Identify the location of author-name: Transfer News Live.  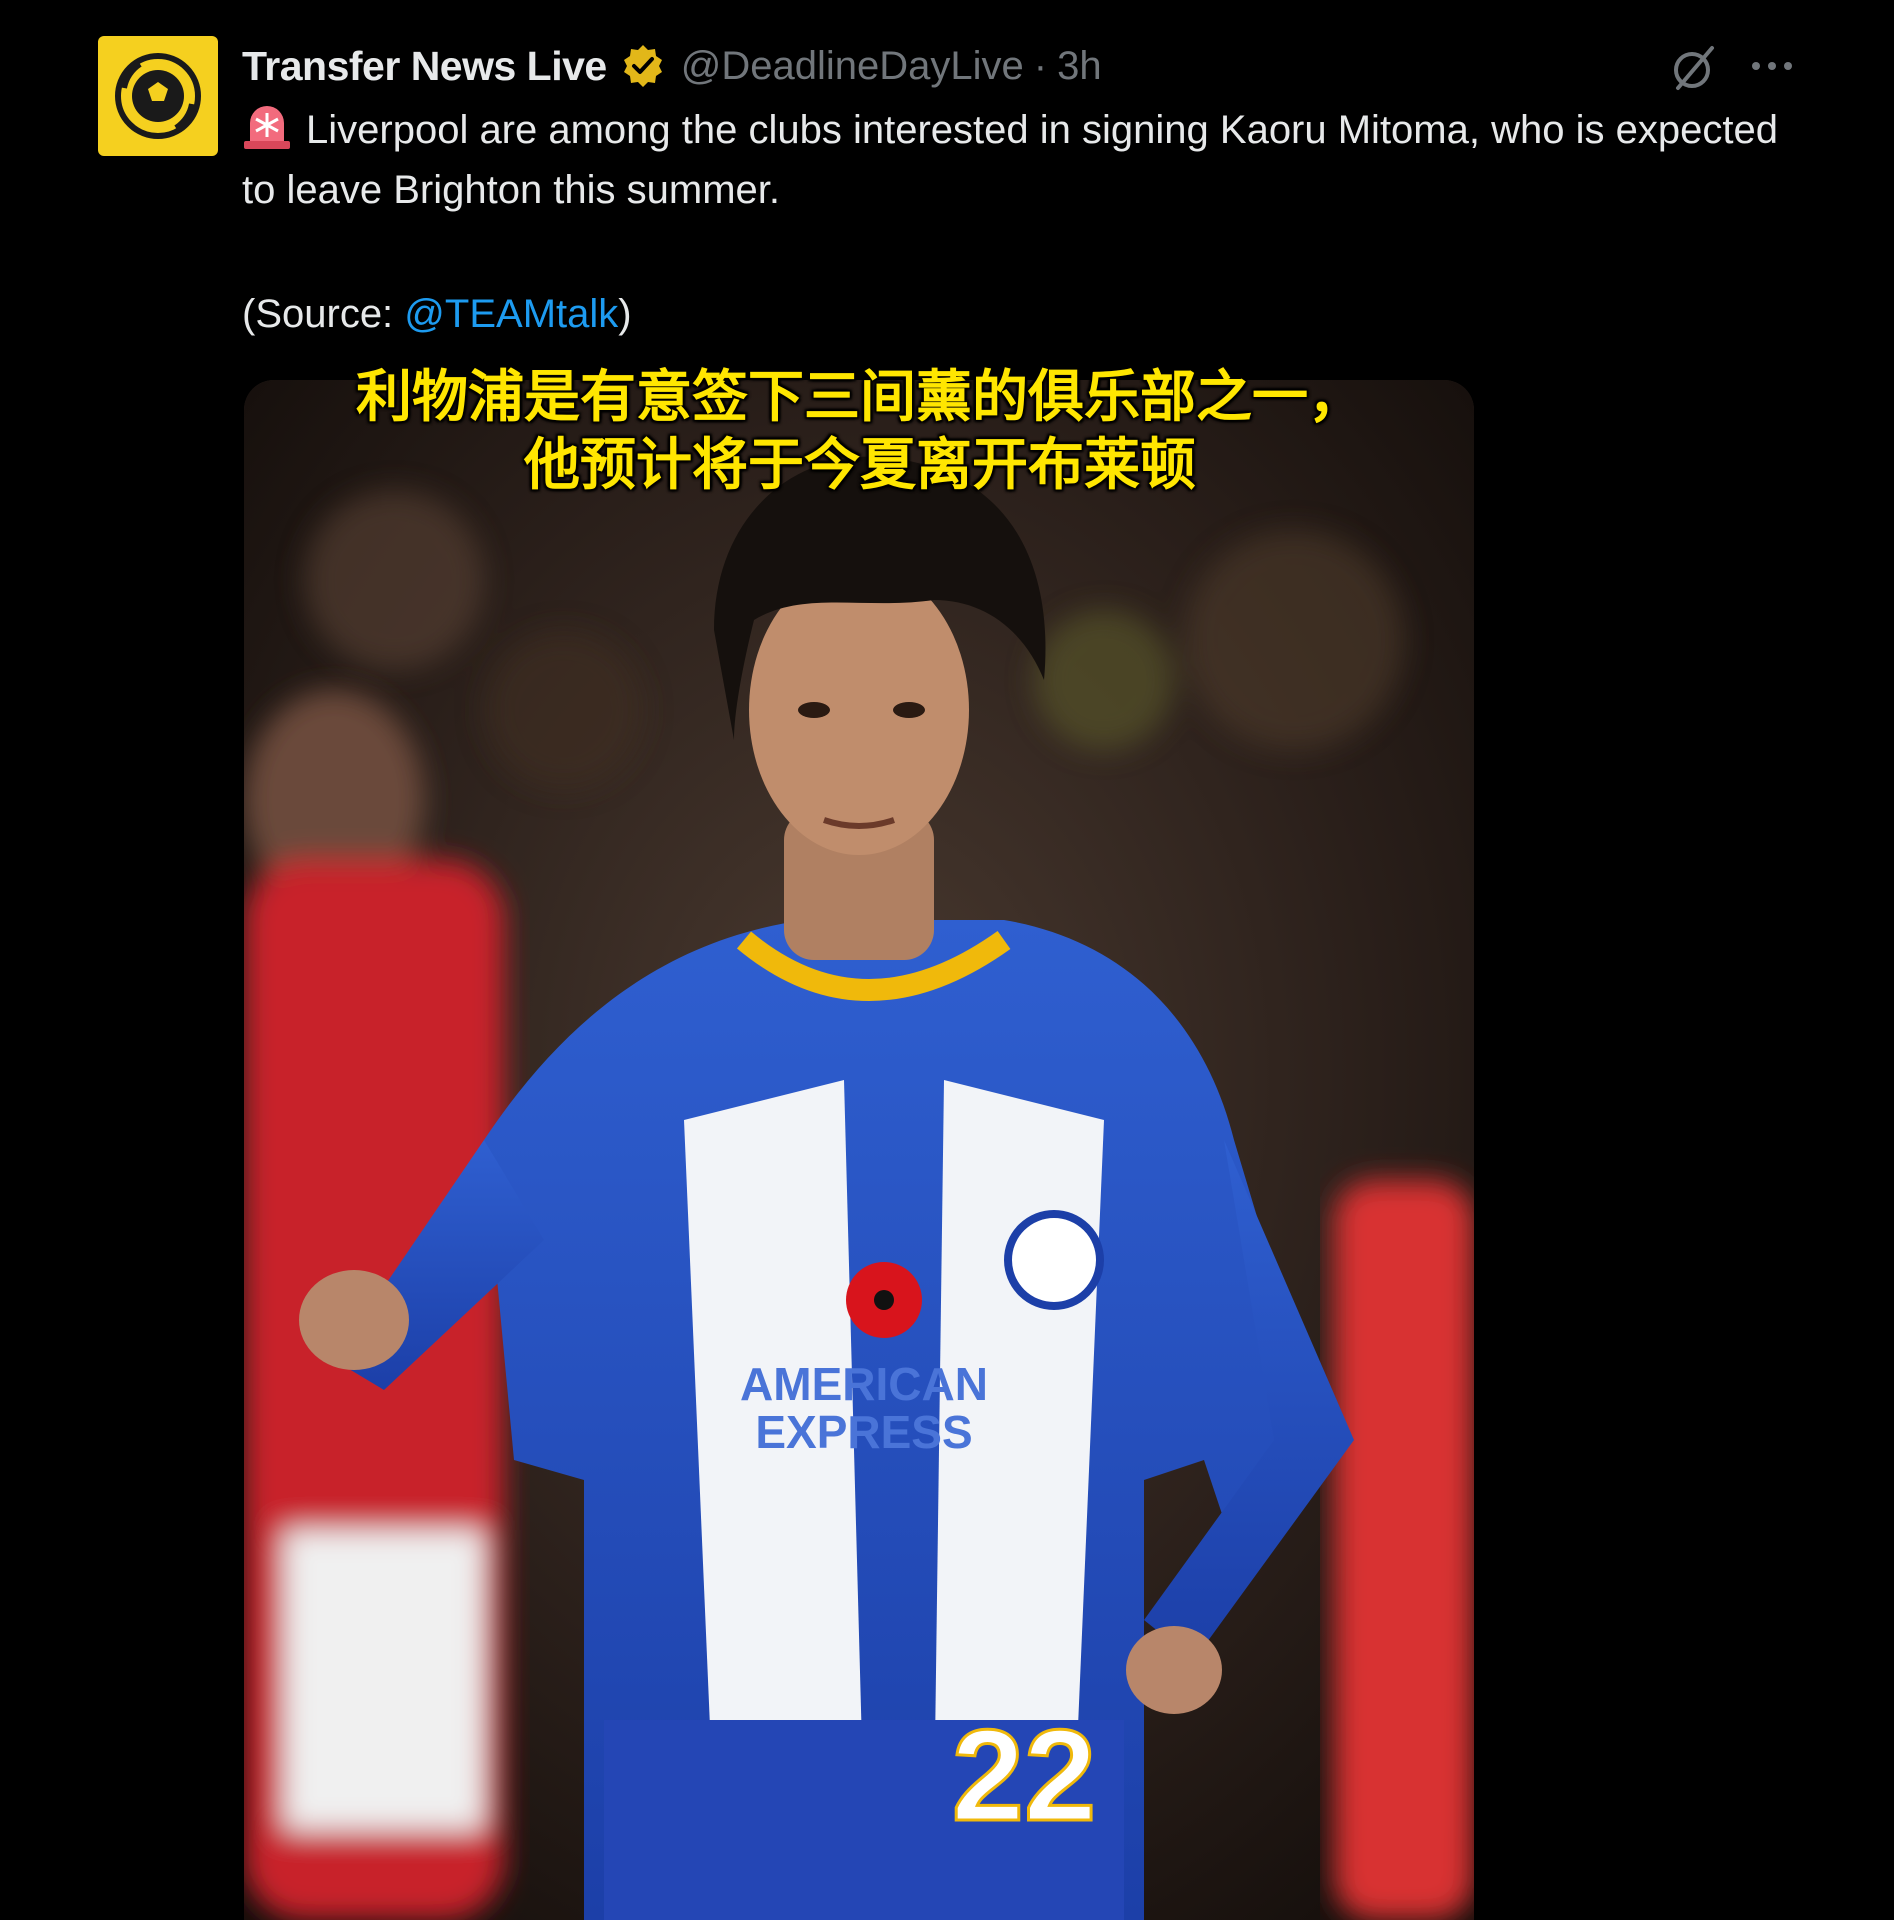
(424, 66).